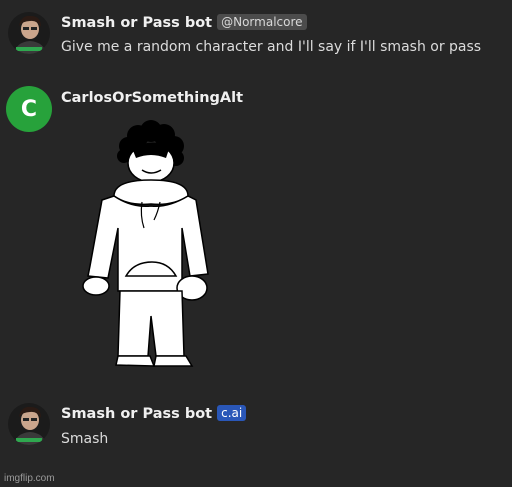  I want to click on author-name: Smash or Pass bot c.ai, so click(154, 413).